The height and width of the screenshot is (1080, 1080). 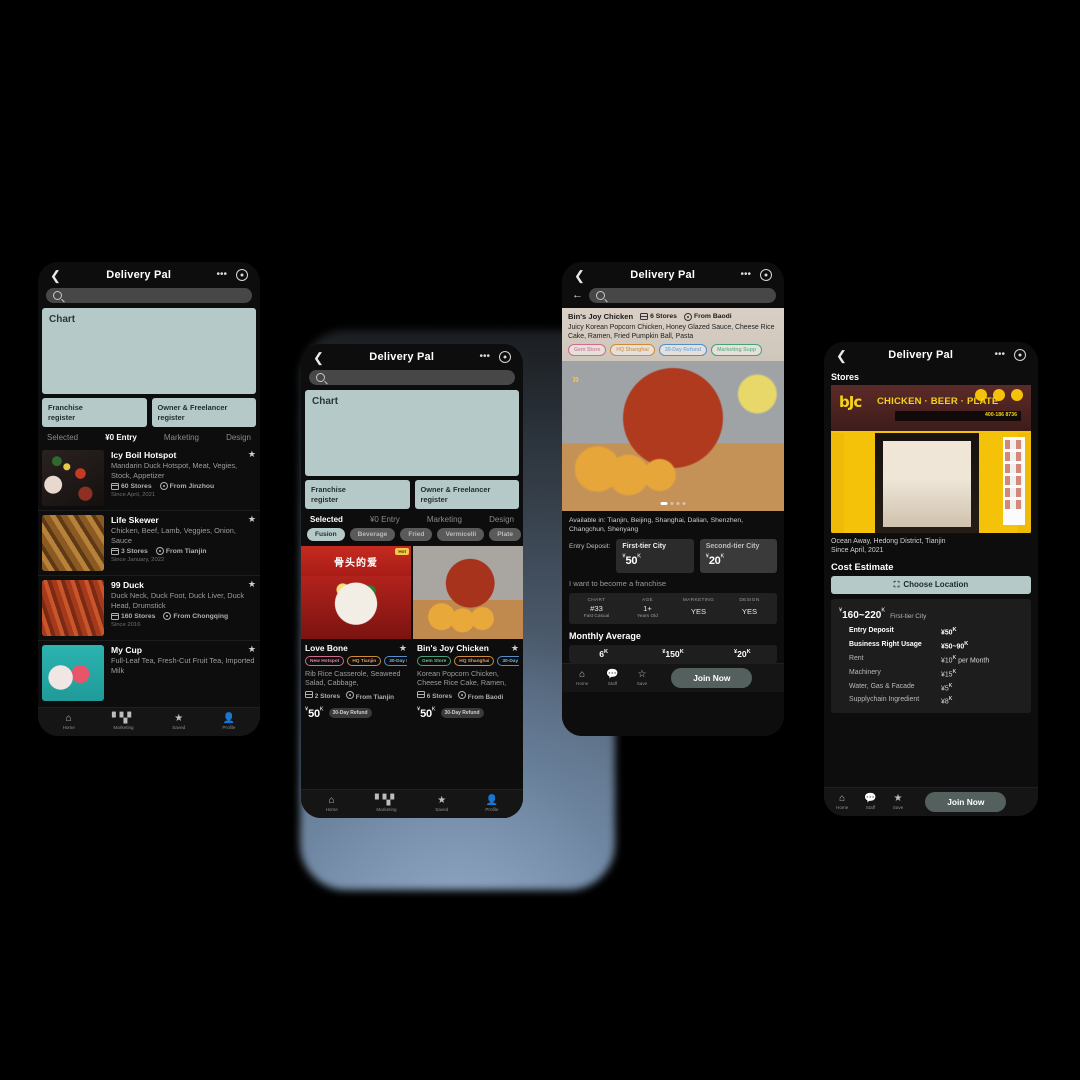 I want to click on cost-line: Supplychain Ingredient ¥8K, so click(x=931, y=700).